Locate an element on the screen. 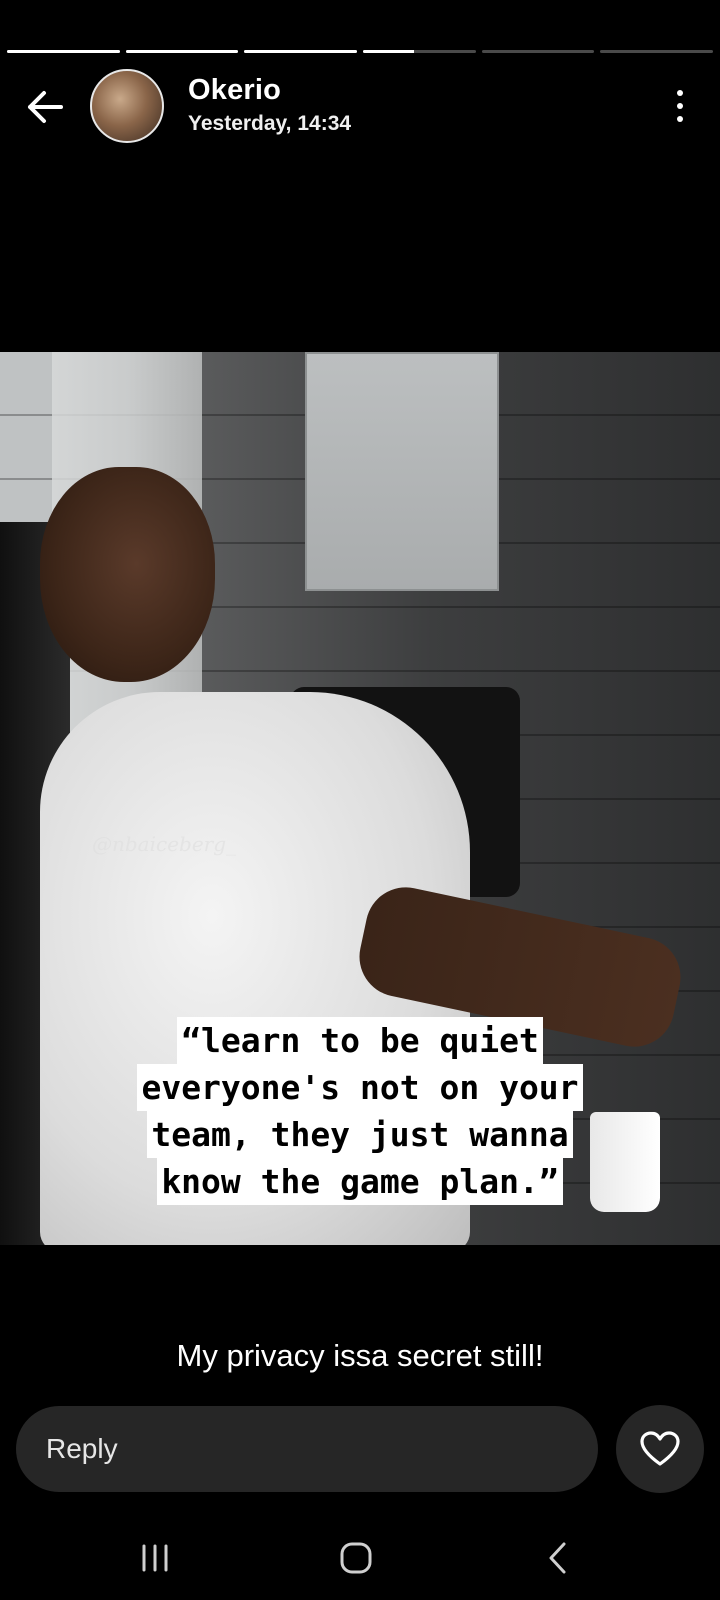 This screenshot has width=720, height=1600. quote-line: everyone's not on your is located at coordinates (360, 1087).